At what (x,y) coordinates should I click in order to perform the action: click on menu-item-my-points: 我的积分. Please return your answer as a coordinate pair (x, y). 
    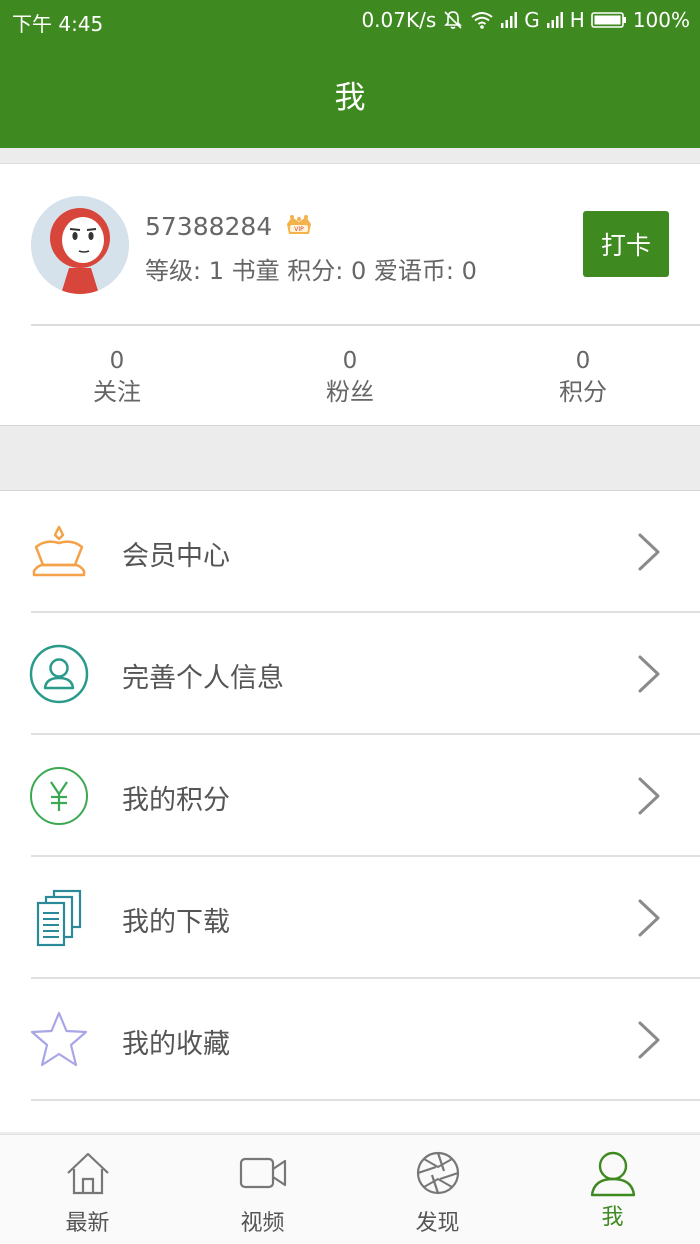
    Looking at the image, I should click on (350, 796).